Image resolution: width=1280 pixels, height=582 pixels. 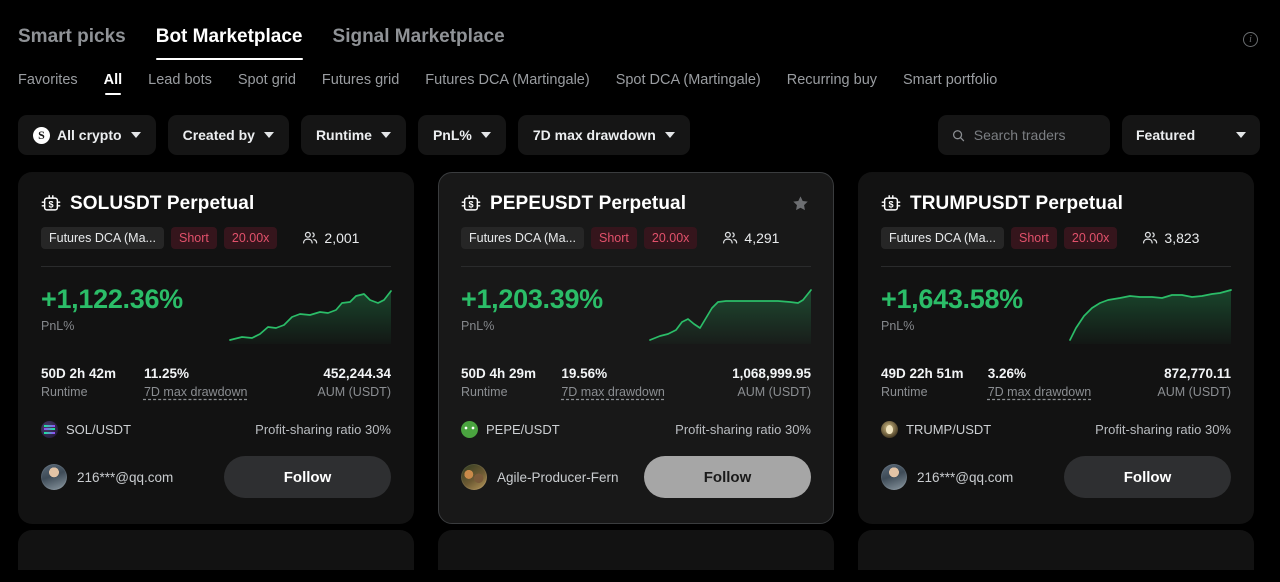 What do you see at coordinates (958, 135) in the screenshot?
I see `search-icon` at bounding box center [958, 135].